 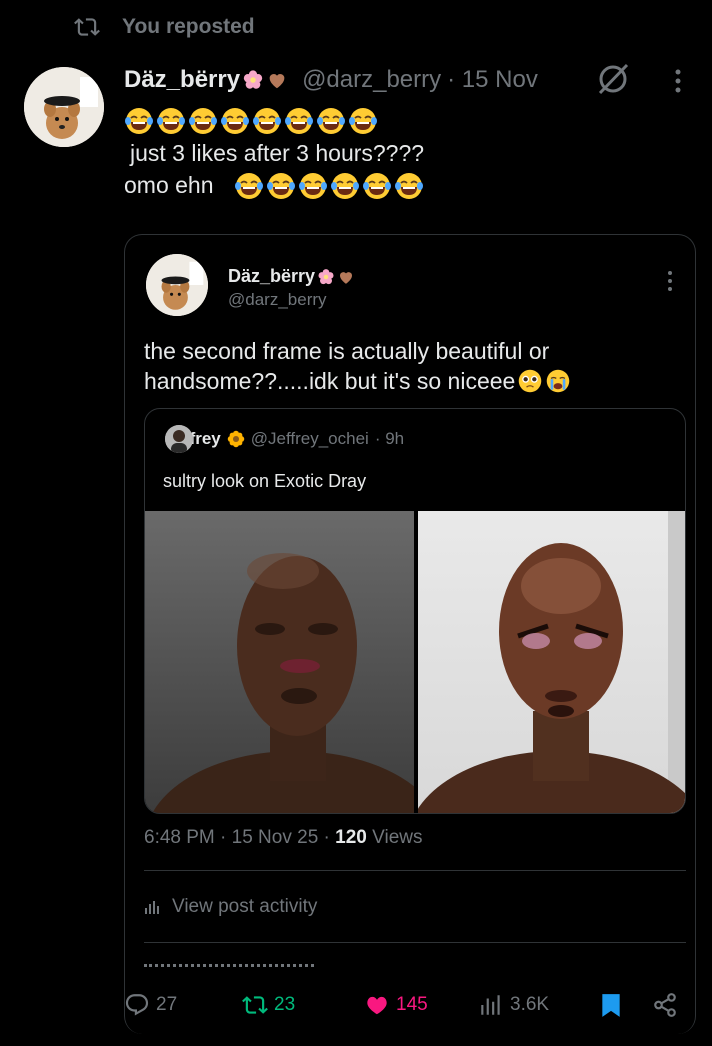 What do you see at coordinates (271, 276) in the screenshot?
I see `quote-display-name: Däz_bërry` at bounding box center [271, 276].